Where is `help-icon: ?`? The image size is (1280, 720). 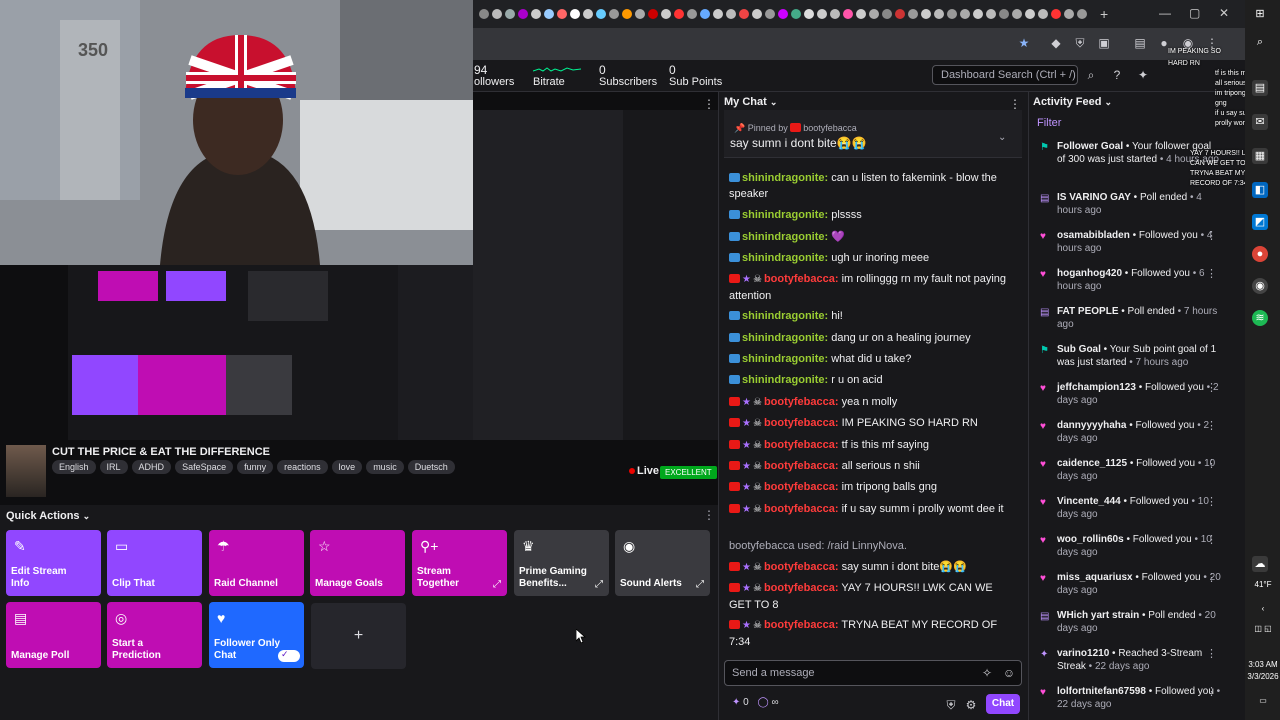 help-icon: ? is located at coordinates (1117, 75).